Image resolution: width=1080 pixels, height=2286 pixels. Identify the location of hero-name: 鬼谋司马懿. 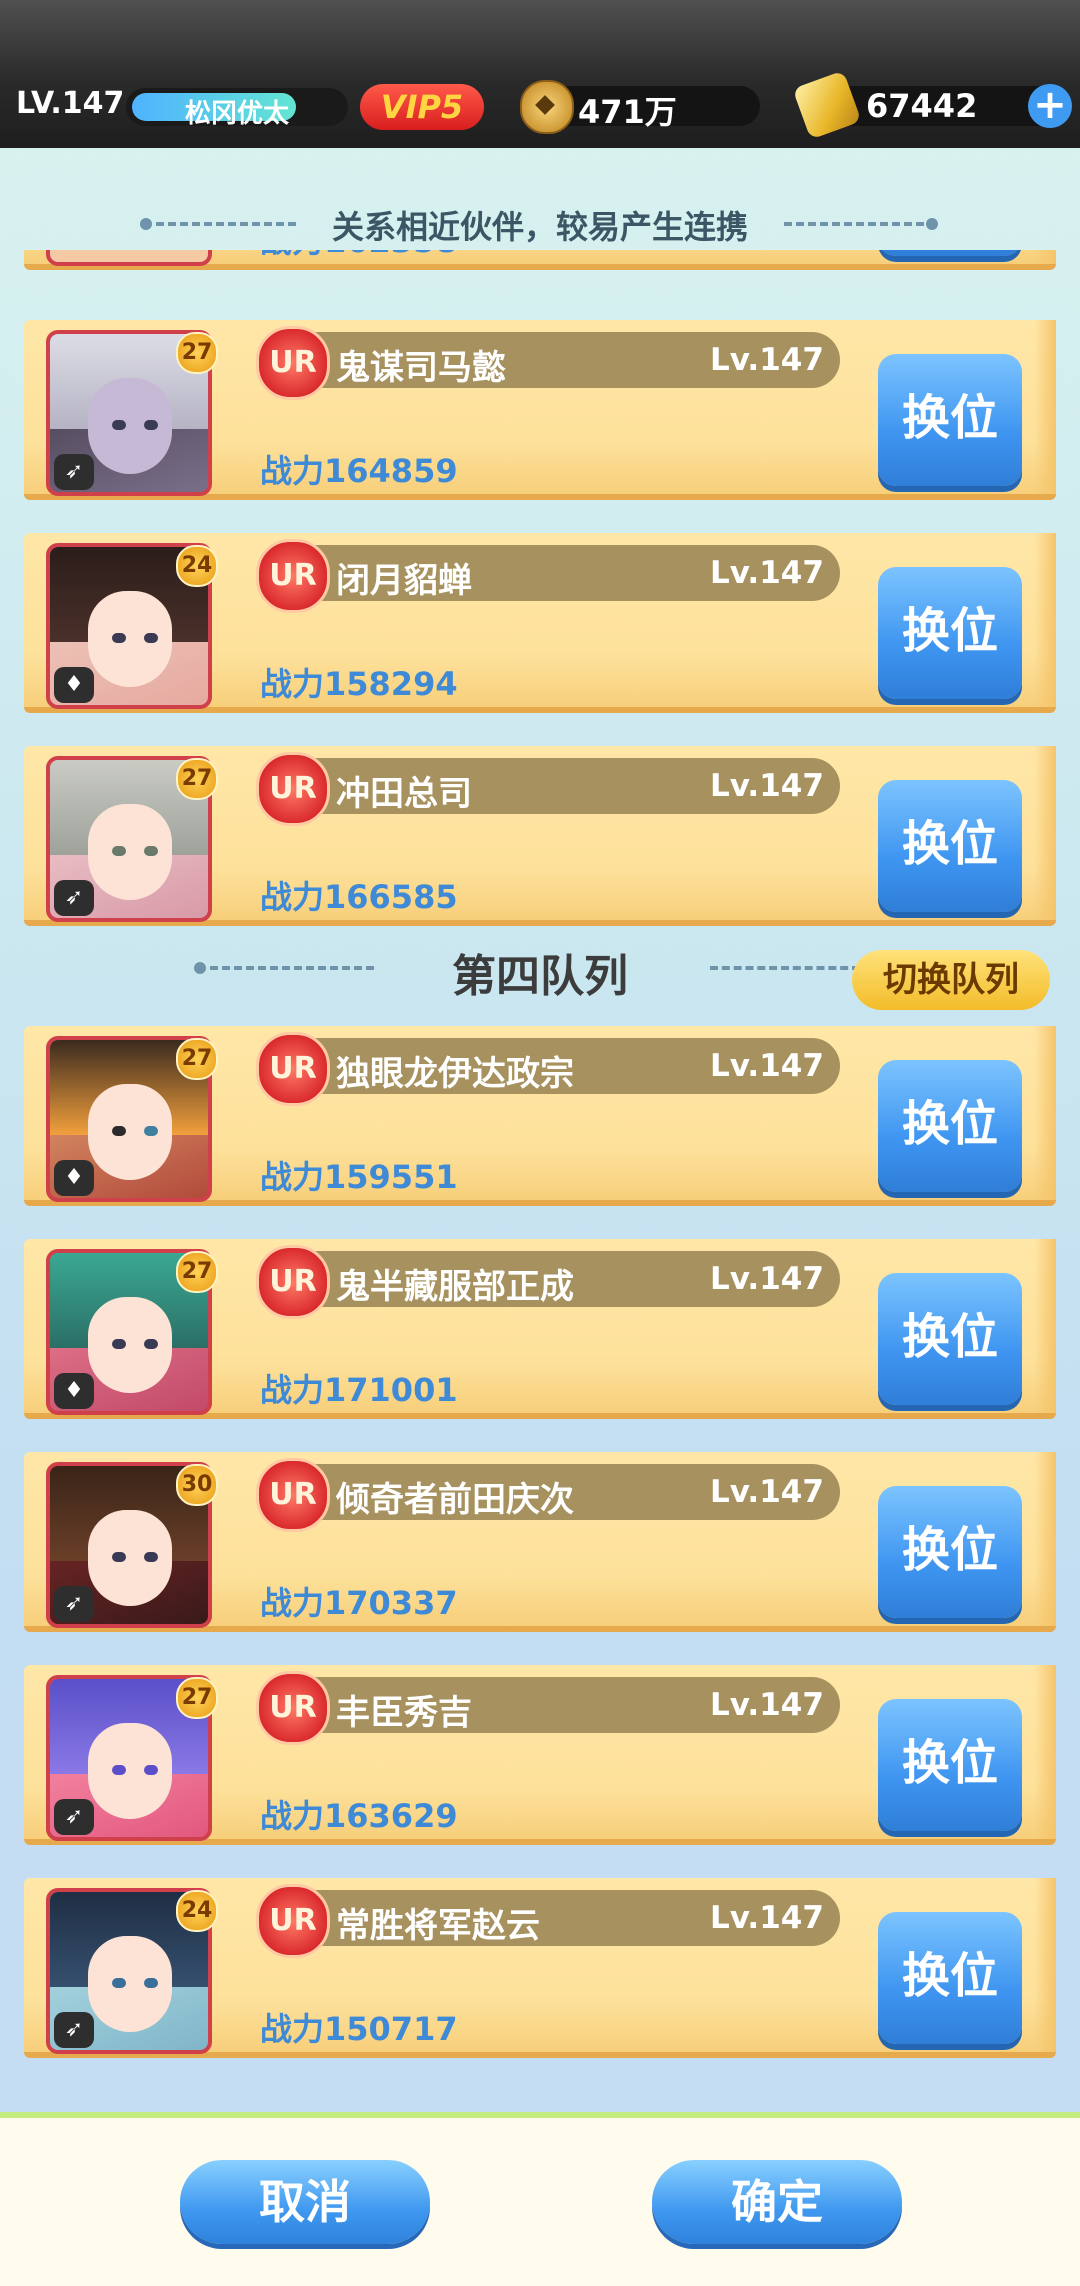
(421, 368).